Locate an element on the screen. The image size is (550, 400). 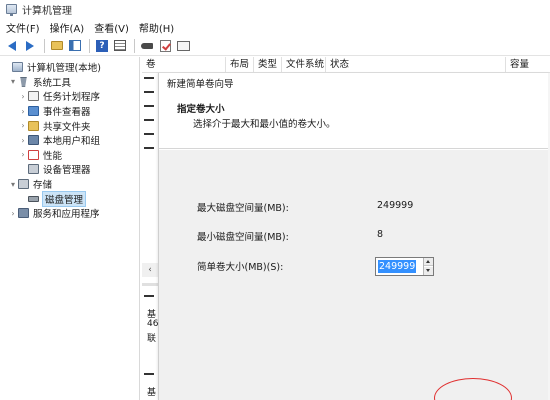
toolbar: ? is located at coordinates (275, 46).